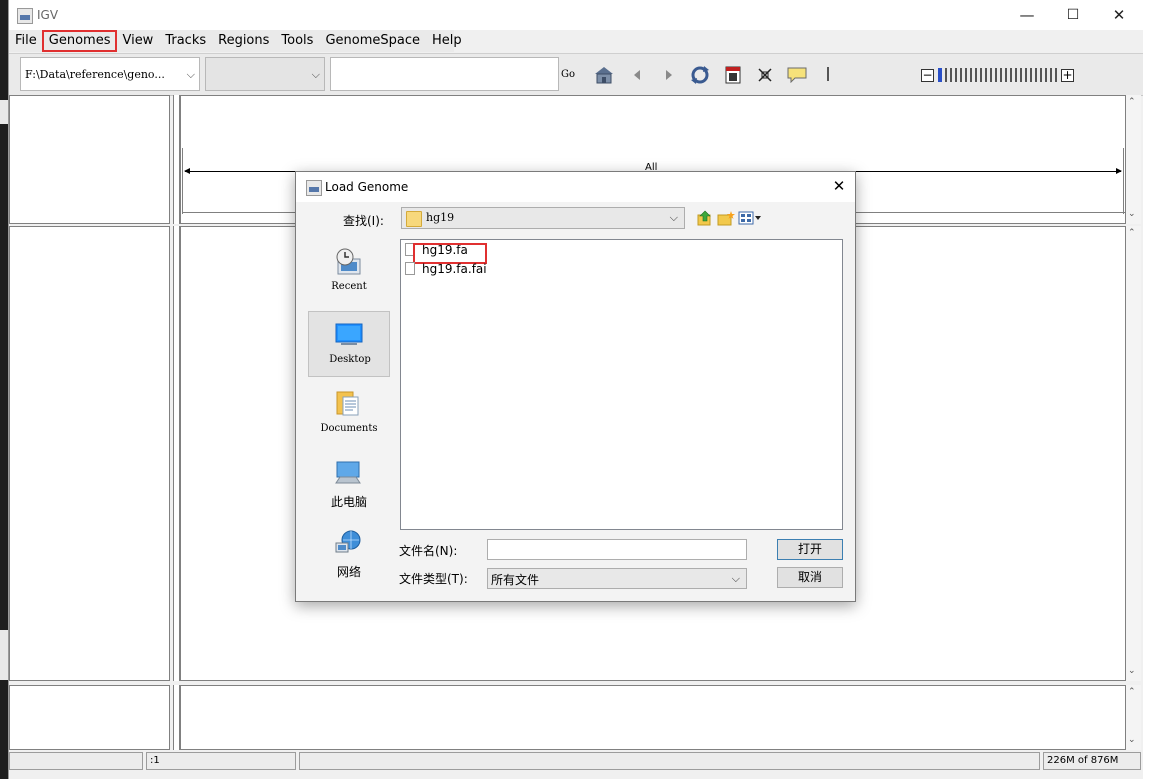 The height and width of the screenshot is (779, 1150). I want to click on forward-icon, so click(669, 75).